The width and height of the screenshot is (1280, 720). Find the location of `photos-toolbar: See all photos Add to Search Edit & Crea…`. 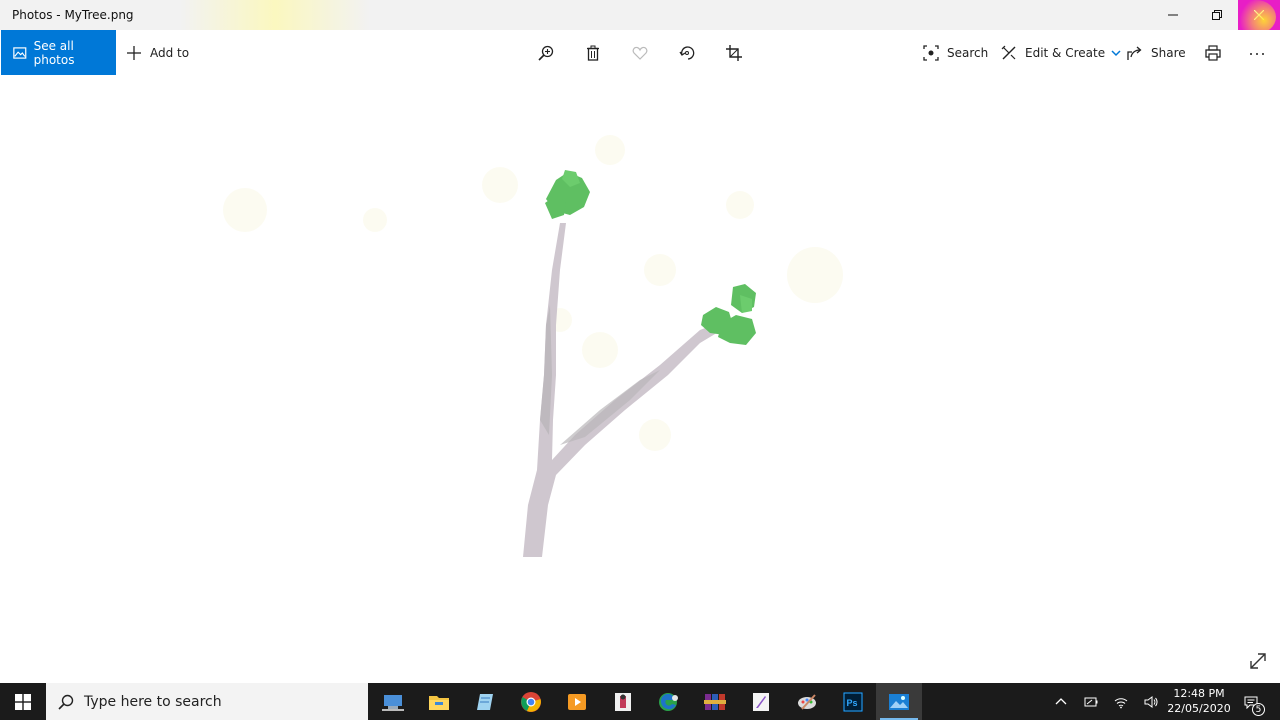

photos-toolbar: See all photos Add to Search Edit & Crea… is located at coordinates (640, 52).